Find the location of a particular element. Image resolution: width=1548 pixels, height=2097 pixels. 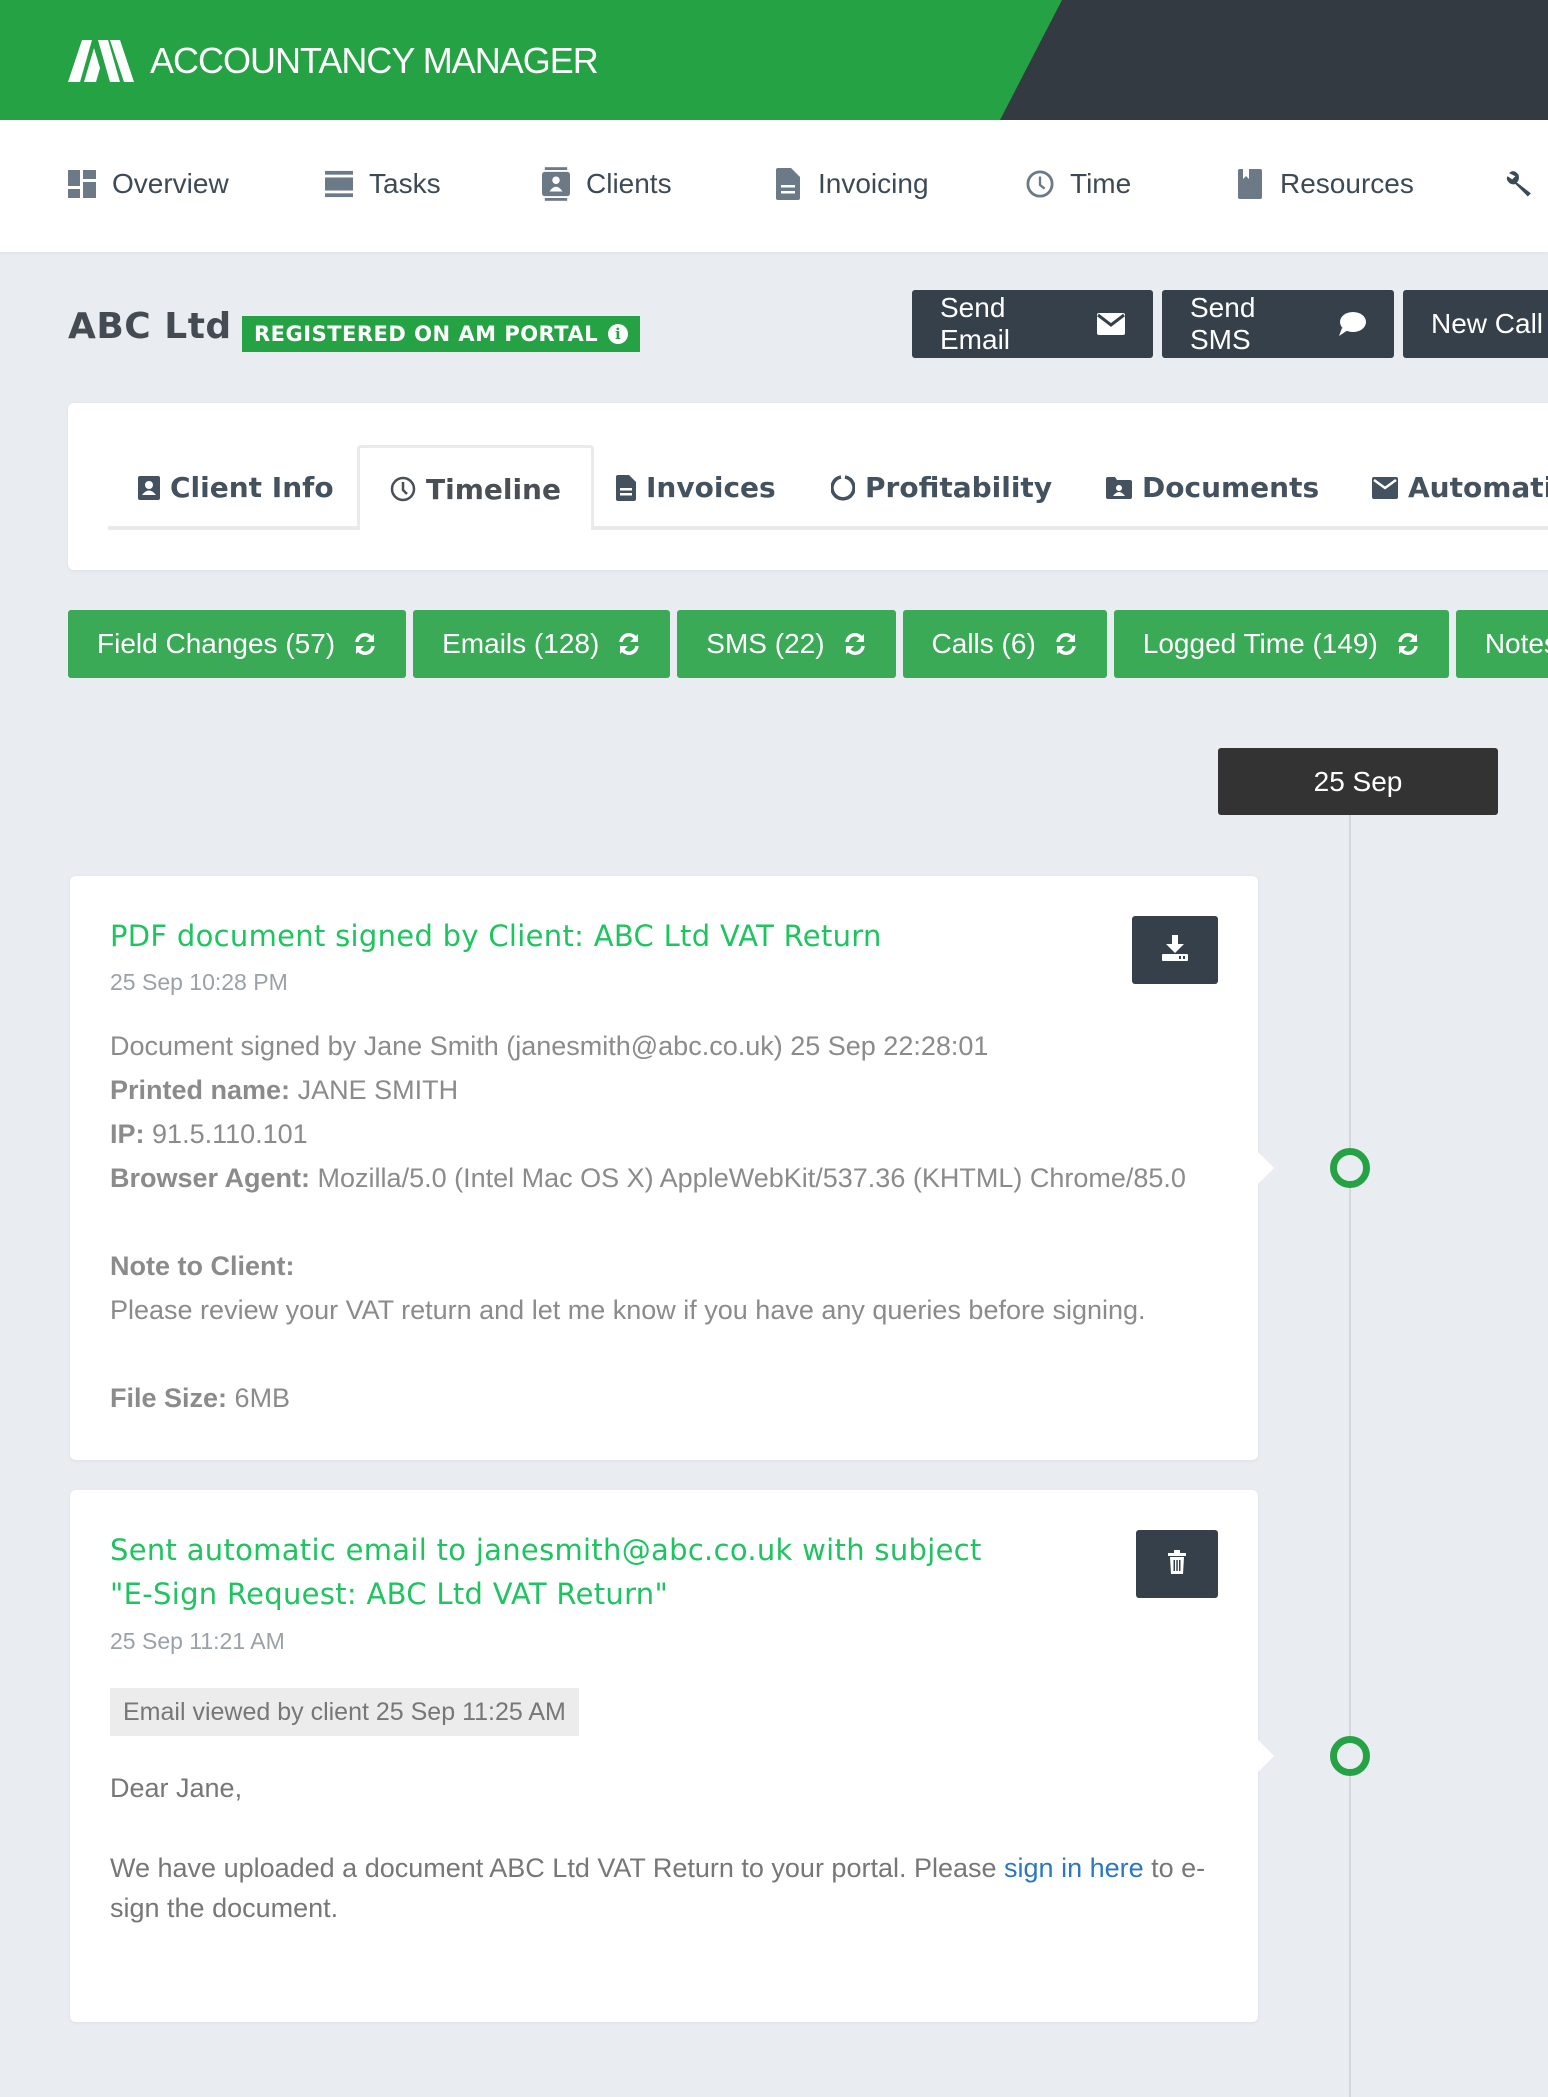

filter-label: Notes is located at coordinates (1516, 643).